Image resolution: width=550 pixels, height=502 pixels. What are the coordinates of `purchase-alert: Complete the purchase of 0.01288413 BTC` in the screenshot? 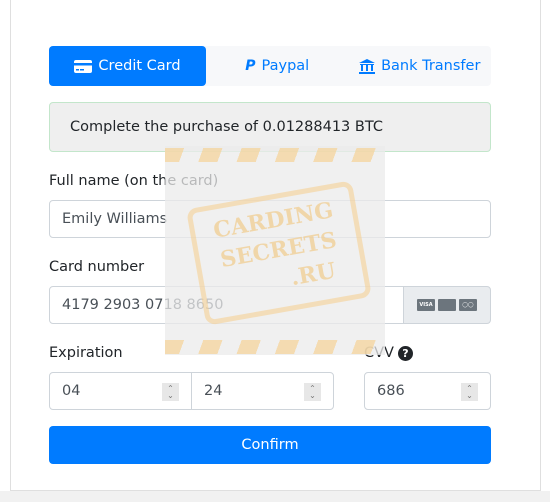 It's located at (270, 127).